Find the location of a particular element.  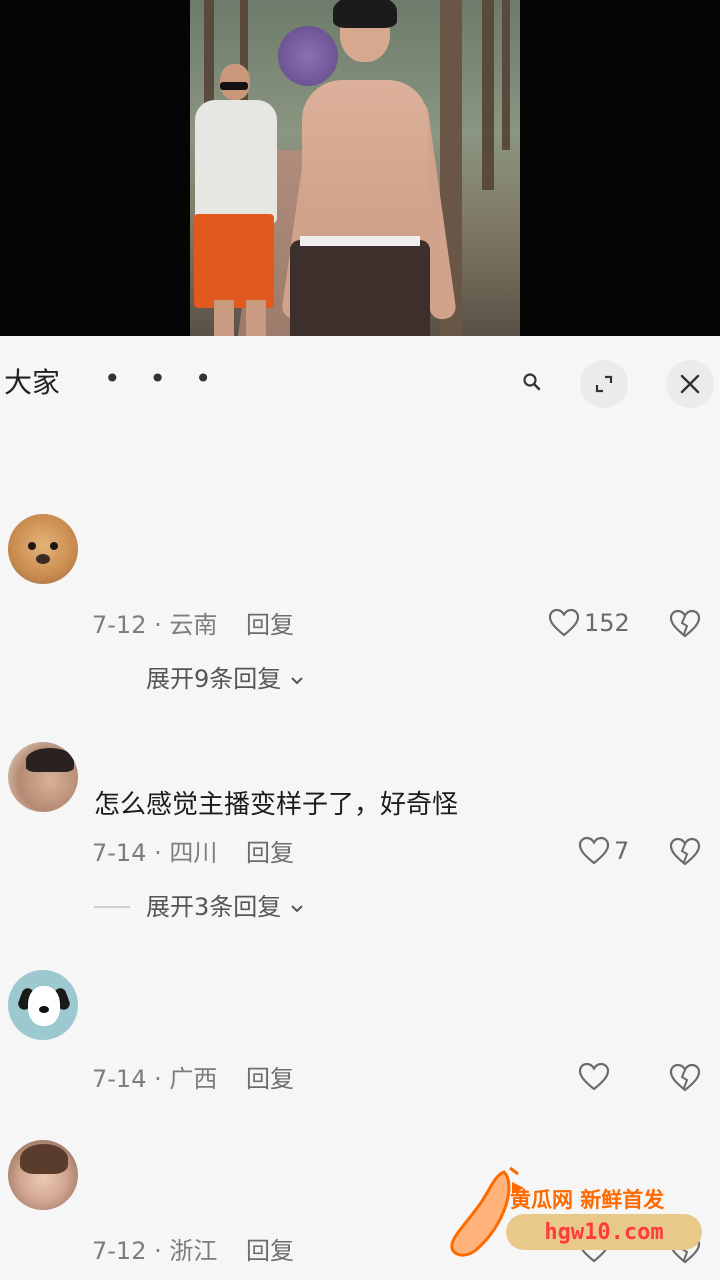

close-button is located at coordinates (690, 384).